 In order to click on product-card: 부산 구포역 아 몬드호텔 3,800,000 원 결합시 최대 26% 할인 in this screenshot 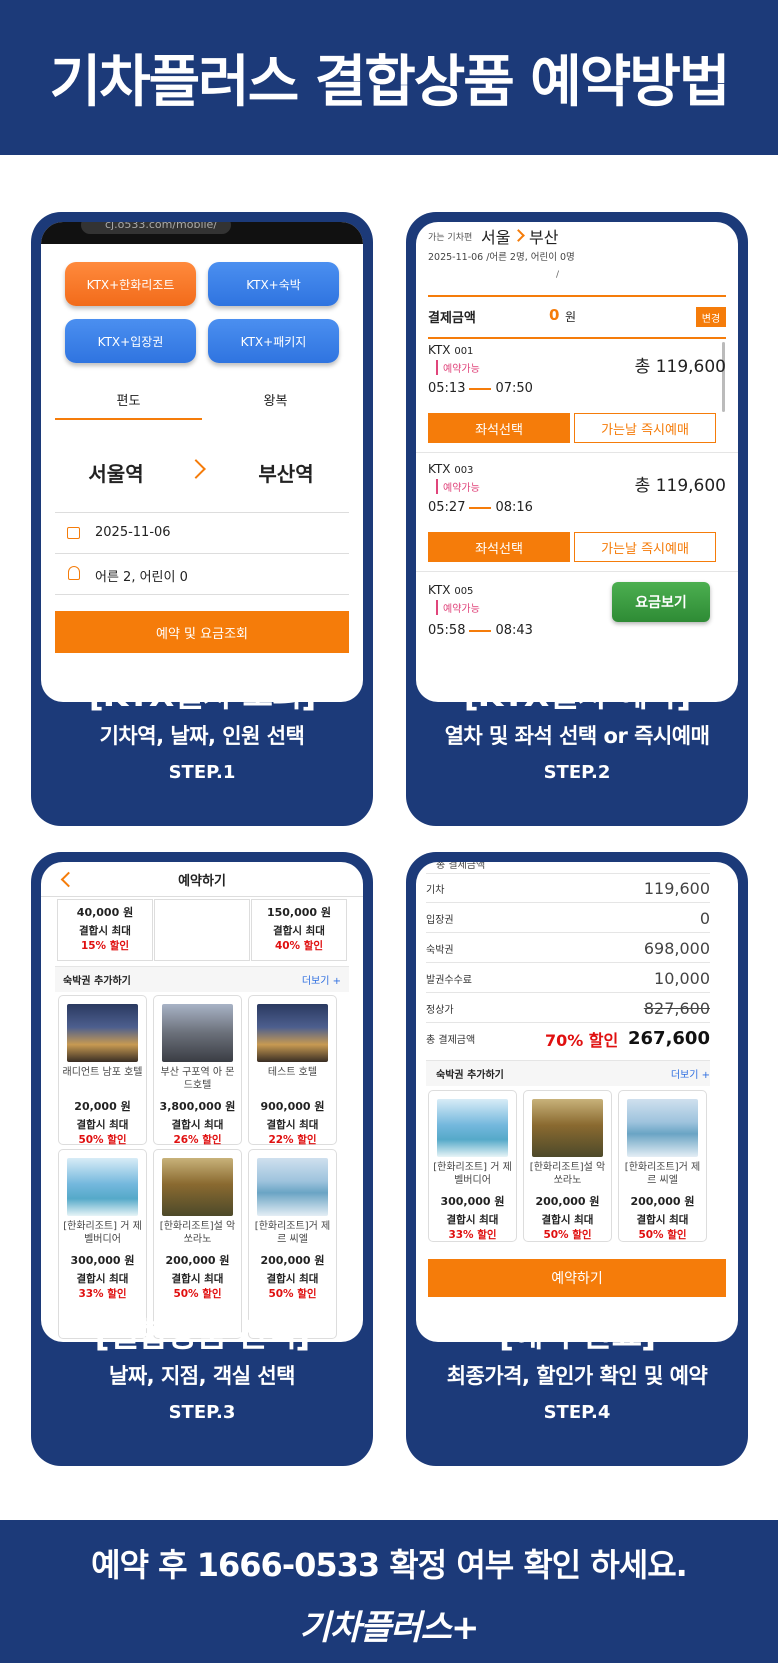, I will do `click(197, 1070)`.